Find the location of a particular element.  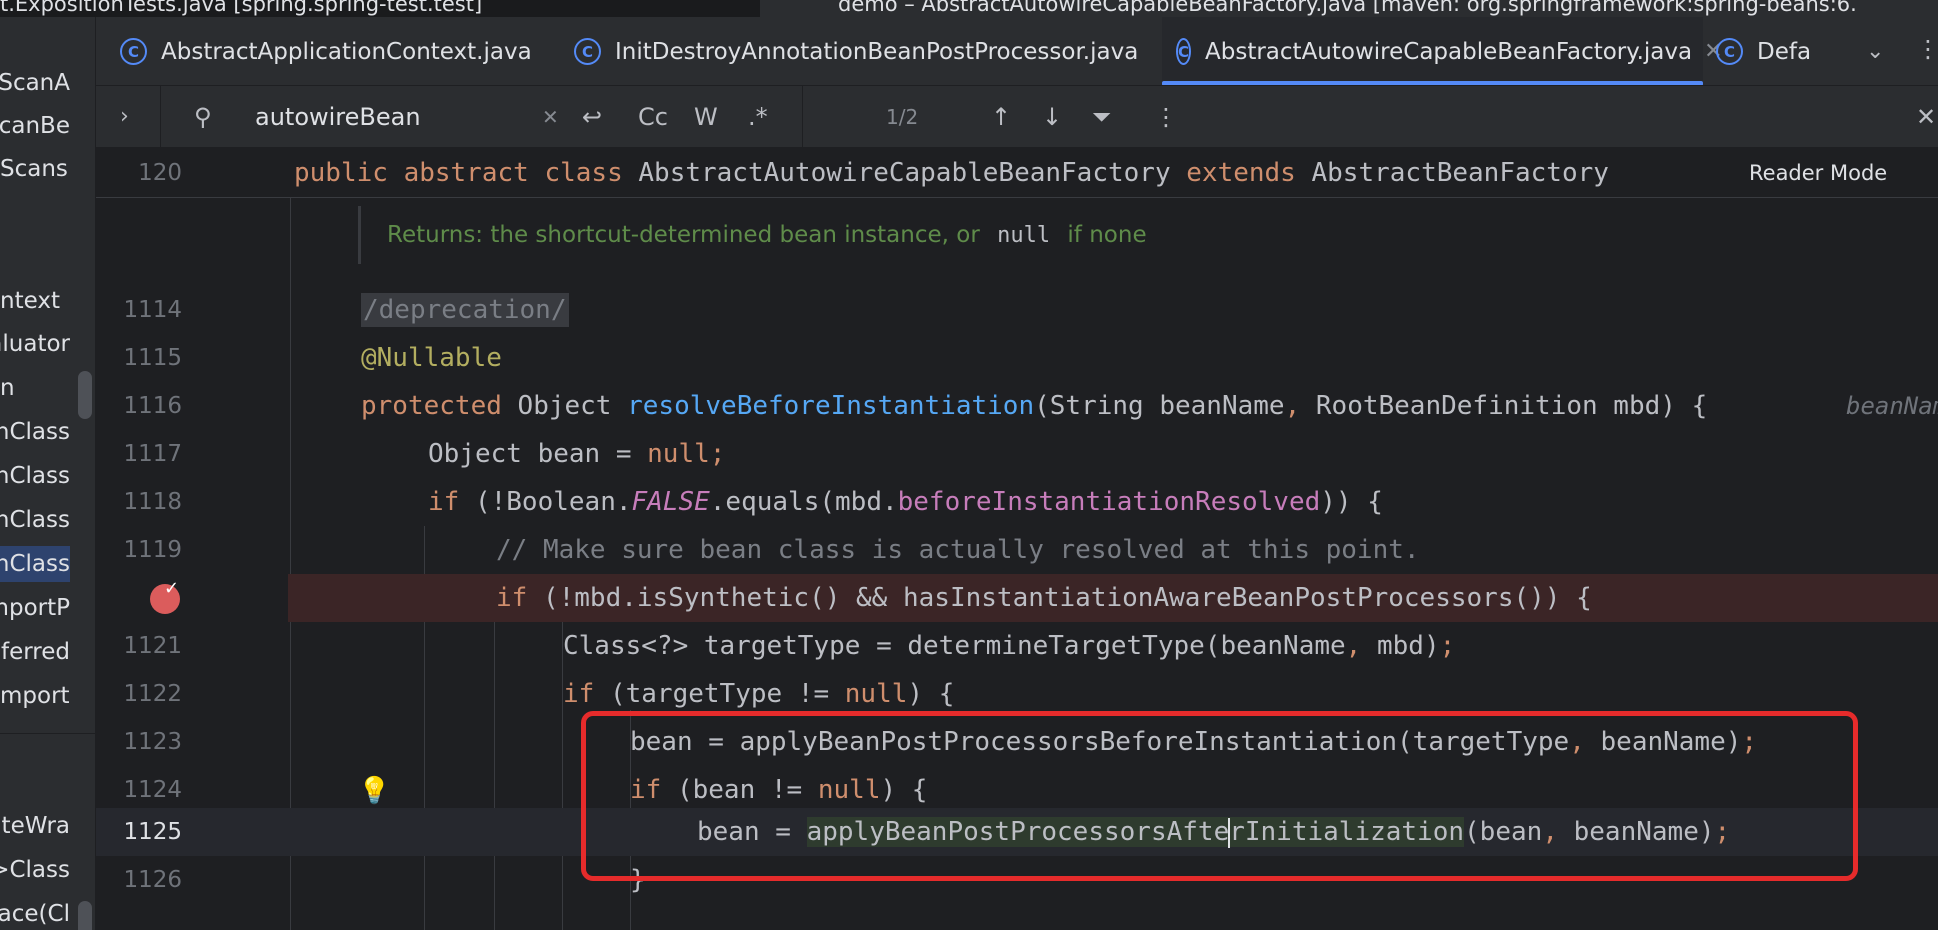

tree-item: Scans is located at coordinates (35, 169).